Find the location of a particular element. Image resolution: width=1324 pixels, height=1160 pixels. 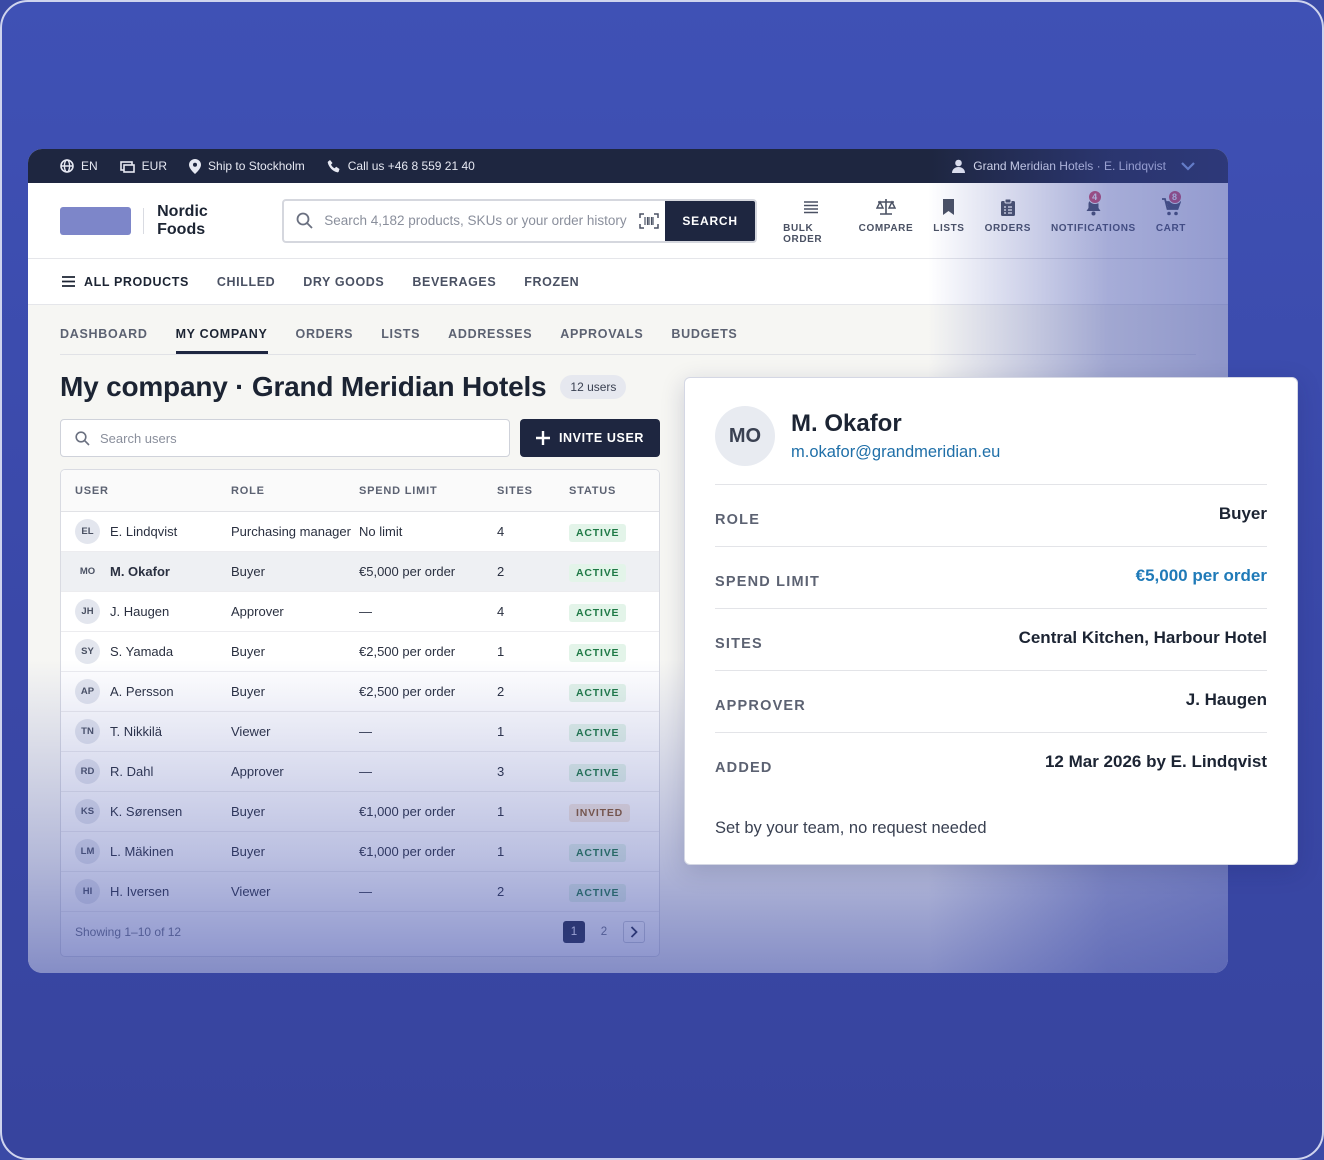

tab-approvals: APPROVALS is located at coordinates (601, 340).